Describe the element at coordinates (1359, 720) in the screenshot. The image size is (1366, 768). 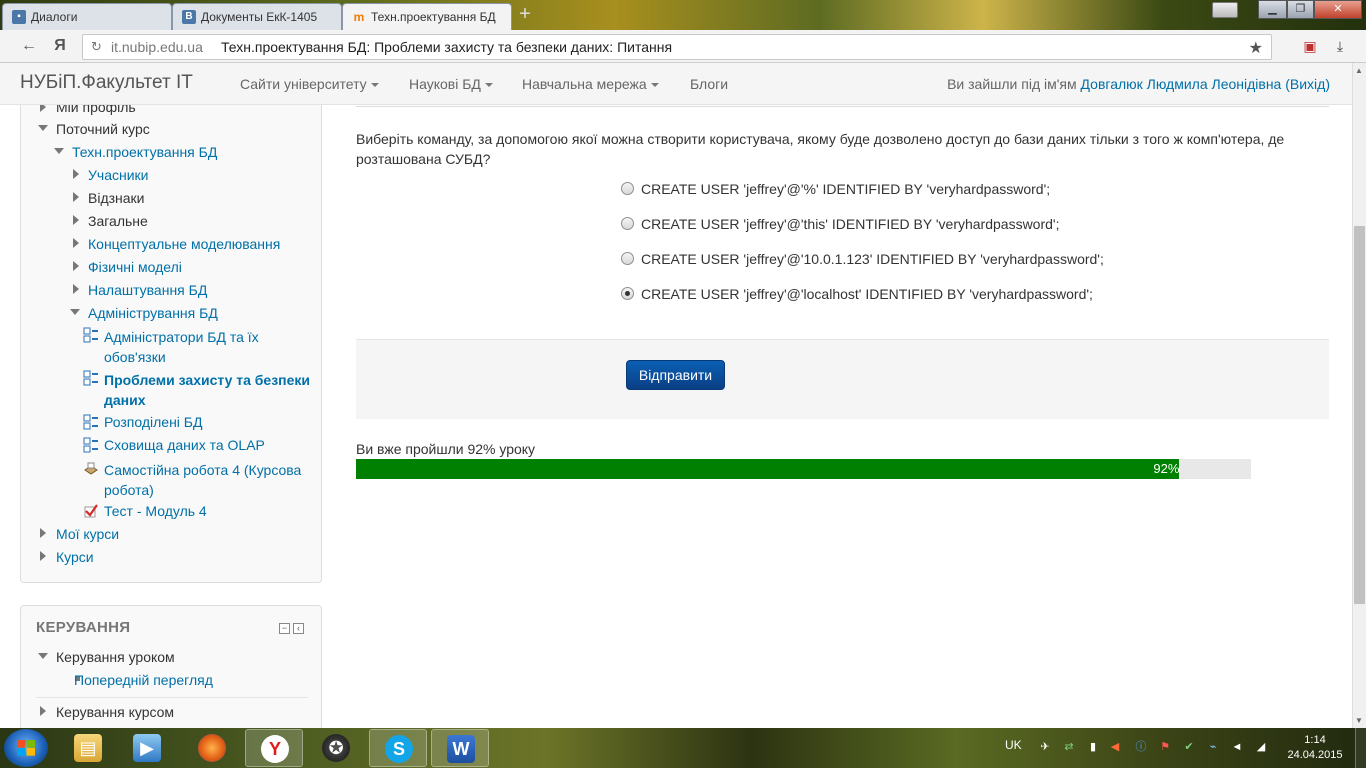
I see `scroll-down-icon: ▼` at that location.